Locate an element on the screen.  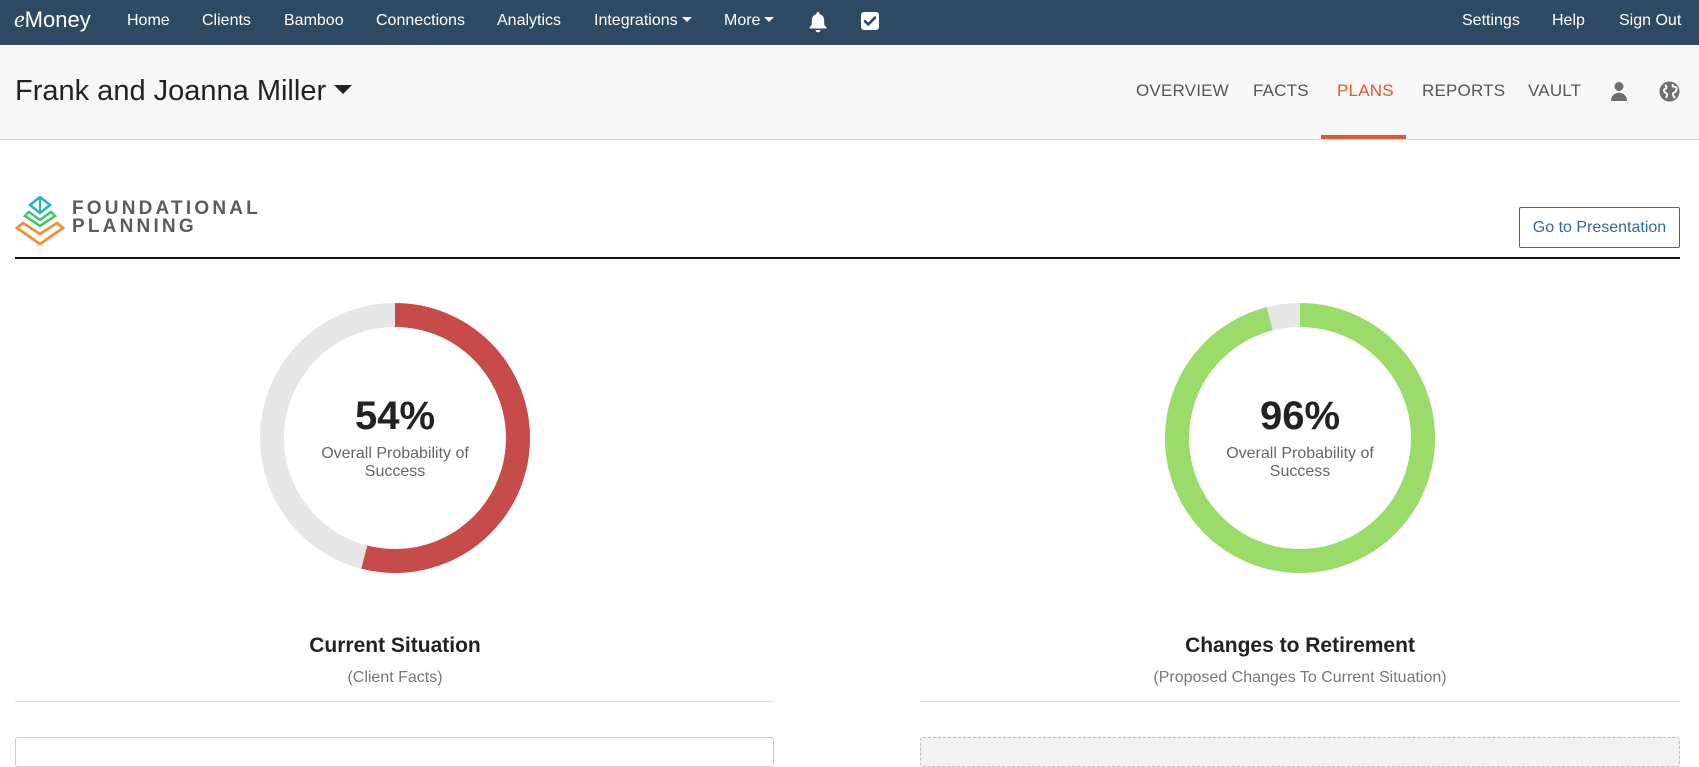
nav-connections: Connections is located at coordinates (420, 21).